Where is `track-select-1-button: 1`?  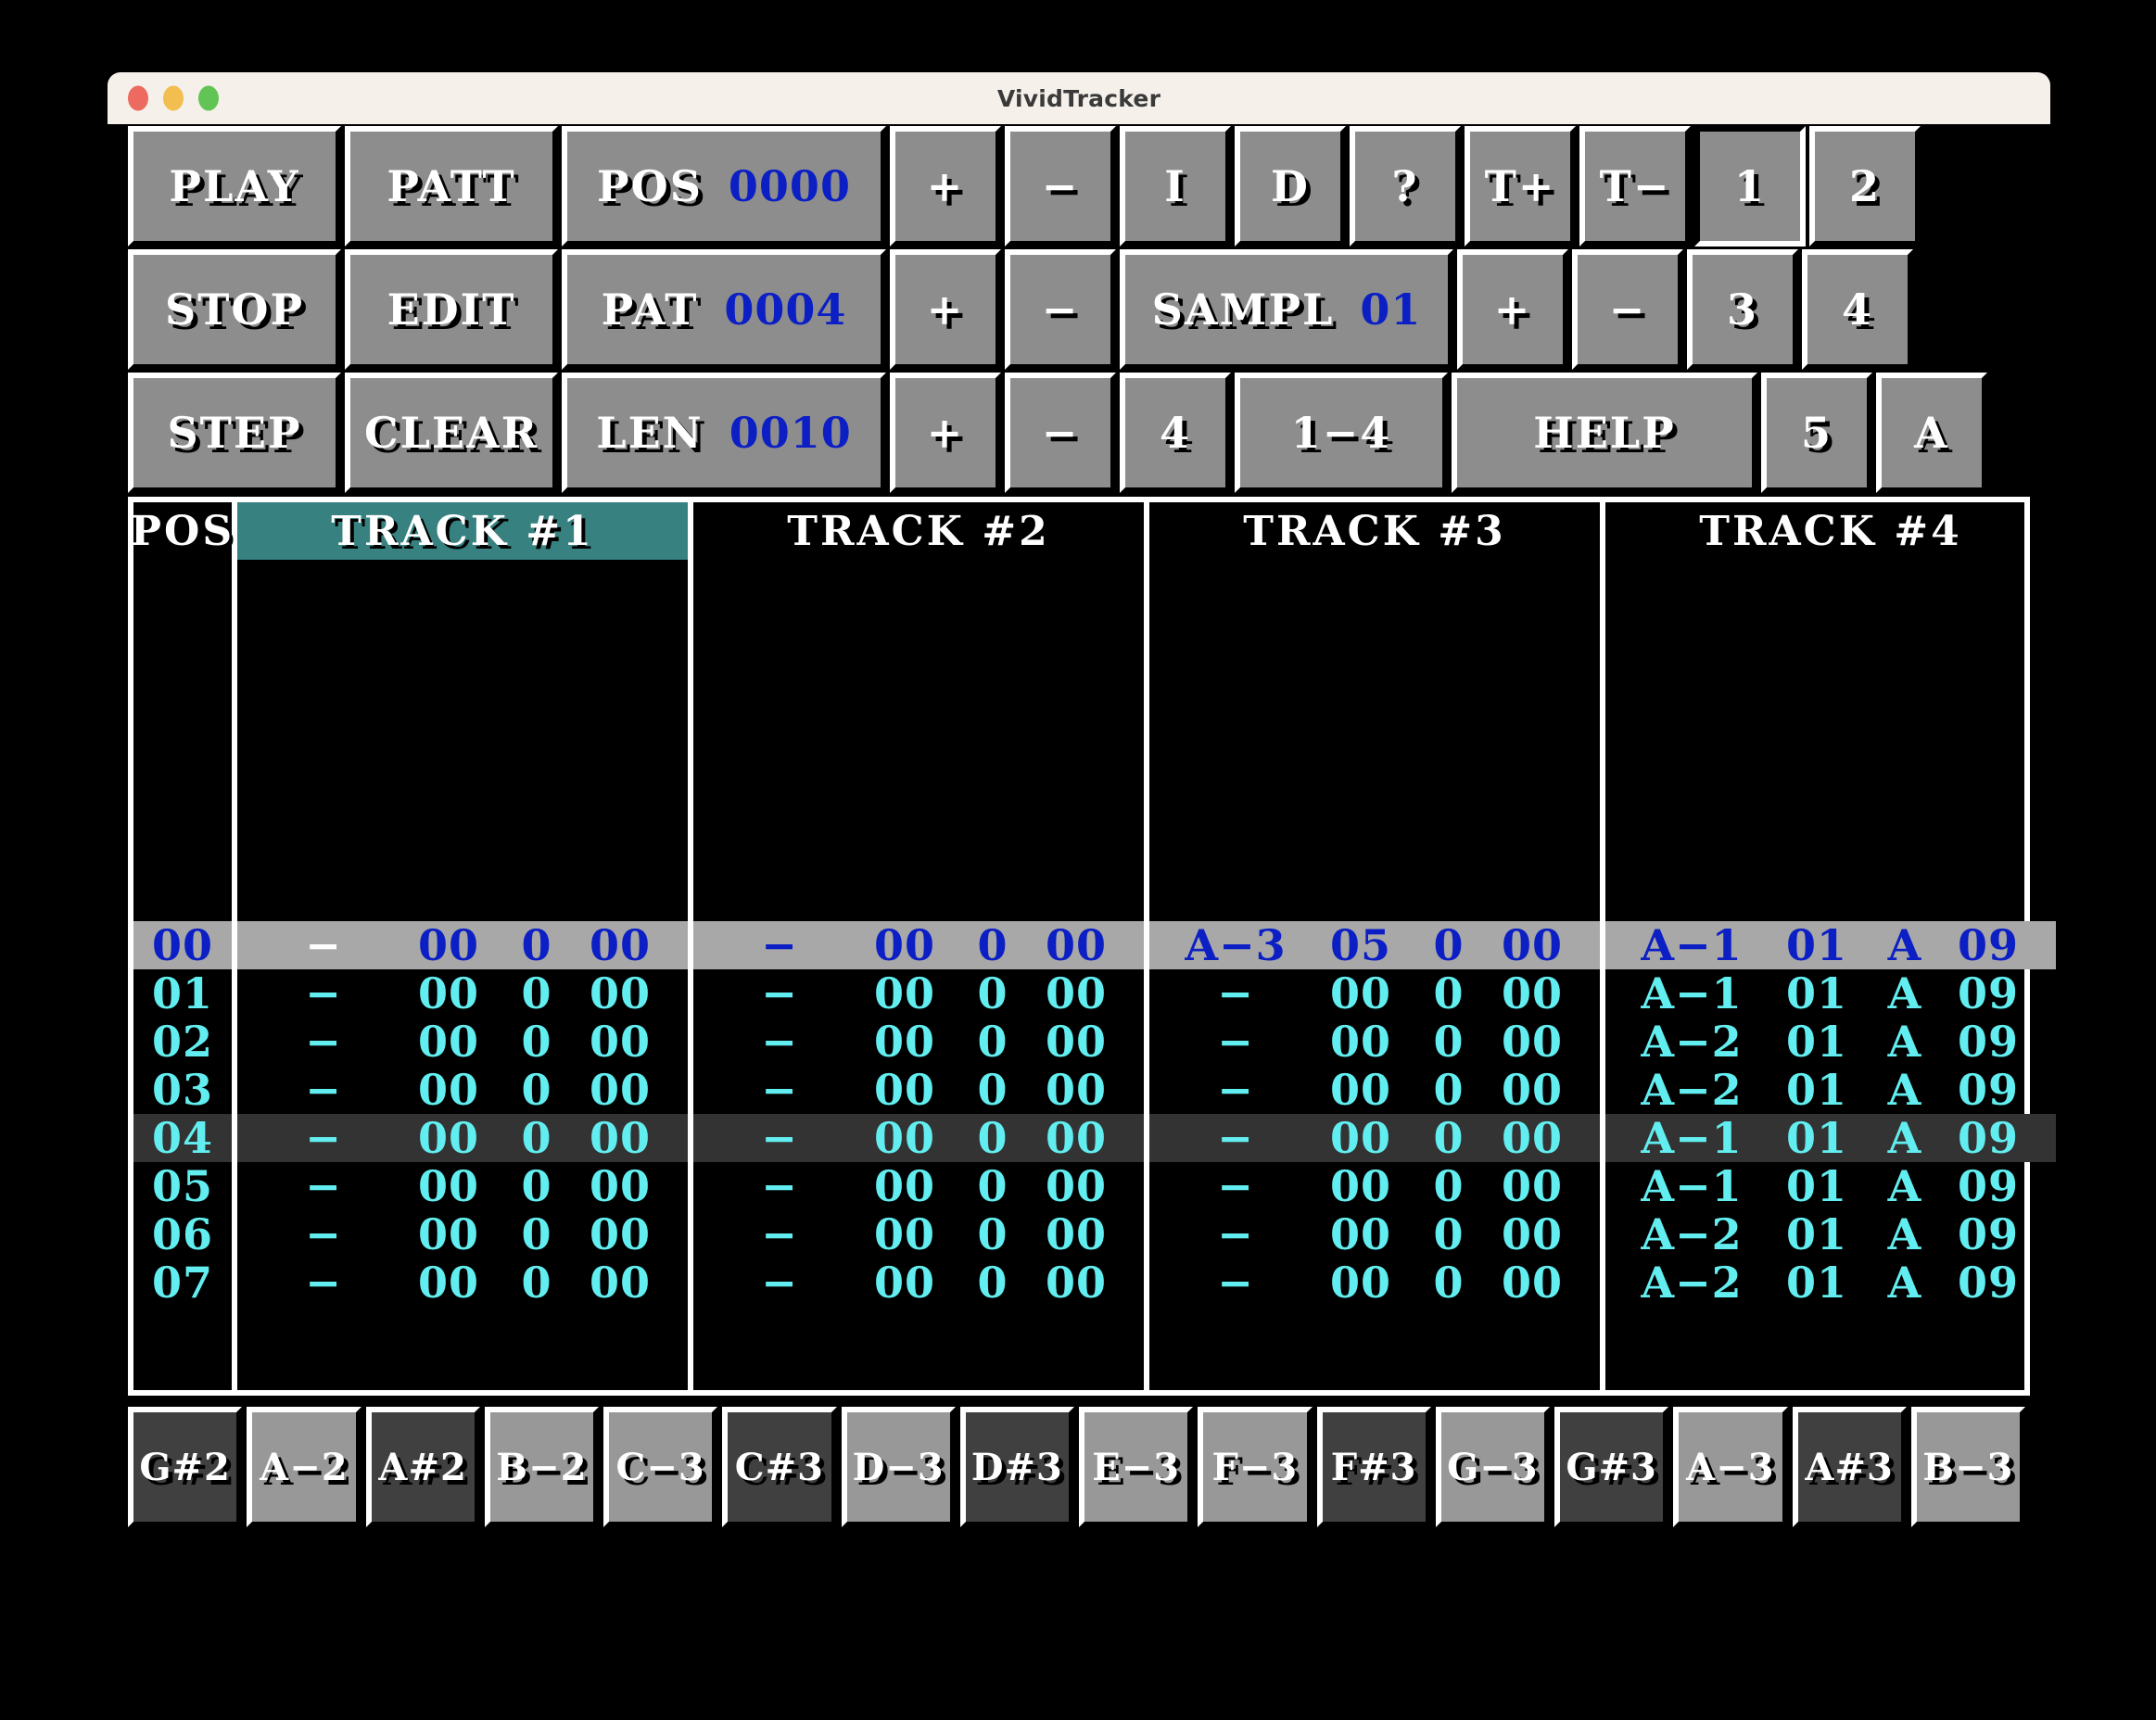
track-select-1-button: 1 is located at coordinates (1750, 186).